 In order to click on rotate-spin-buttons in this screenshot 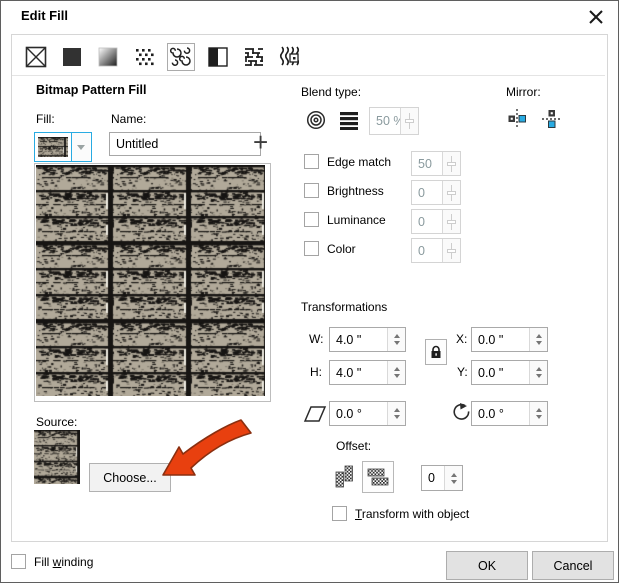, I will do `click(538, 413)`.